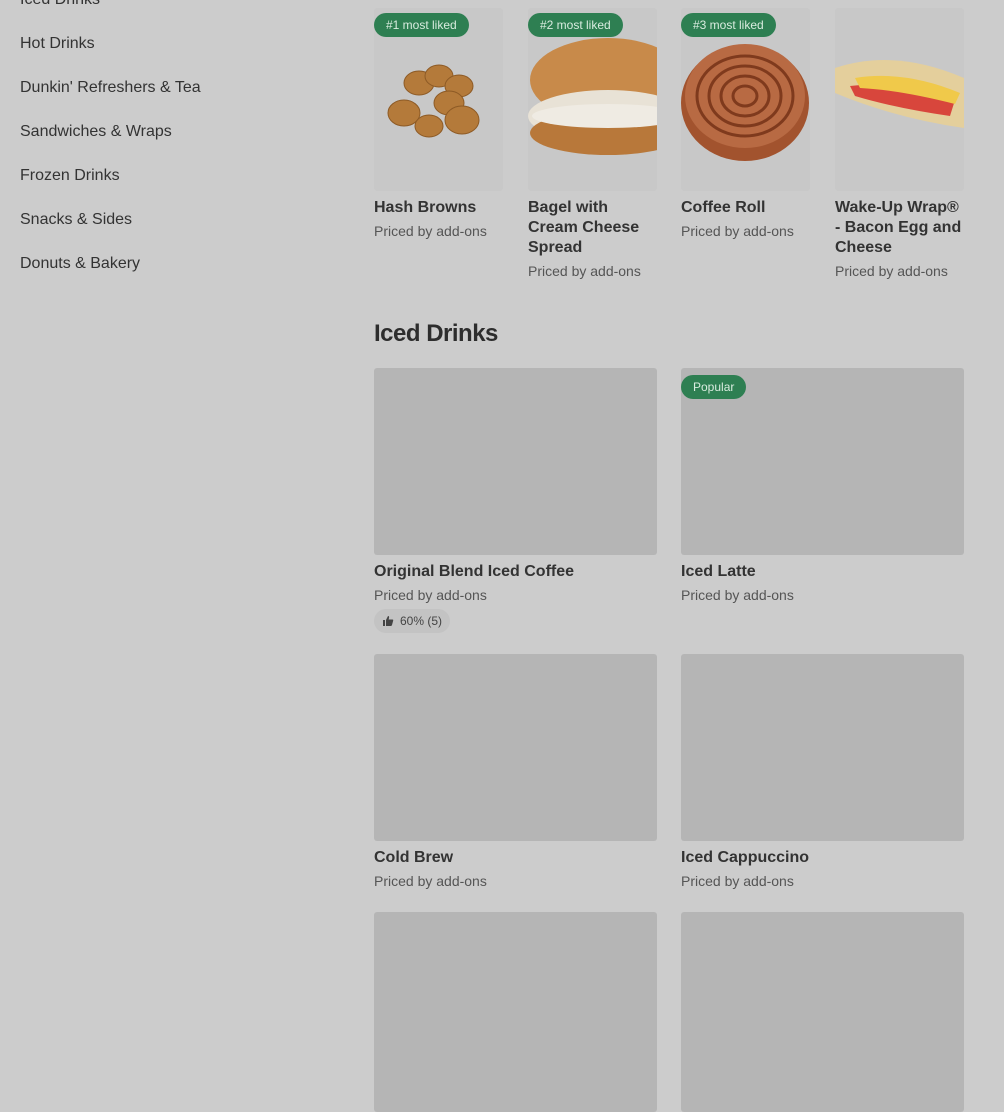 This screenshot has width=1004, height=1112. I want to click on sidebar-item-snacks-sides: Snacks & Sides, so click(180, 231).